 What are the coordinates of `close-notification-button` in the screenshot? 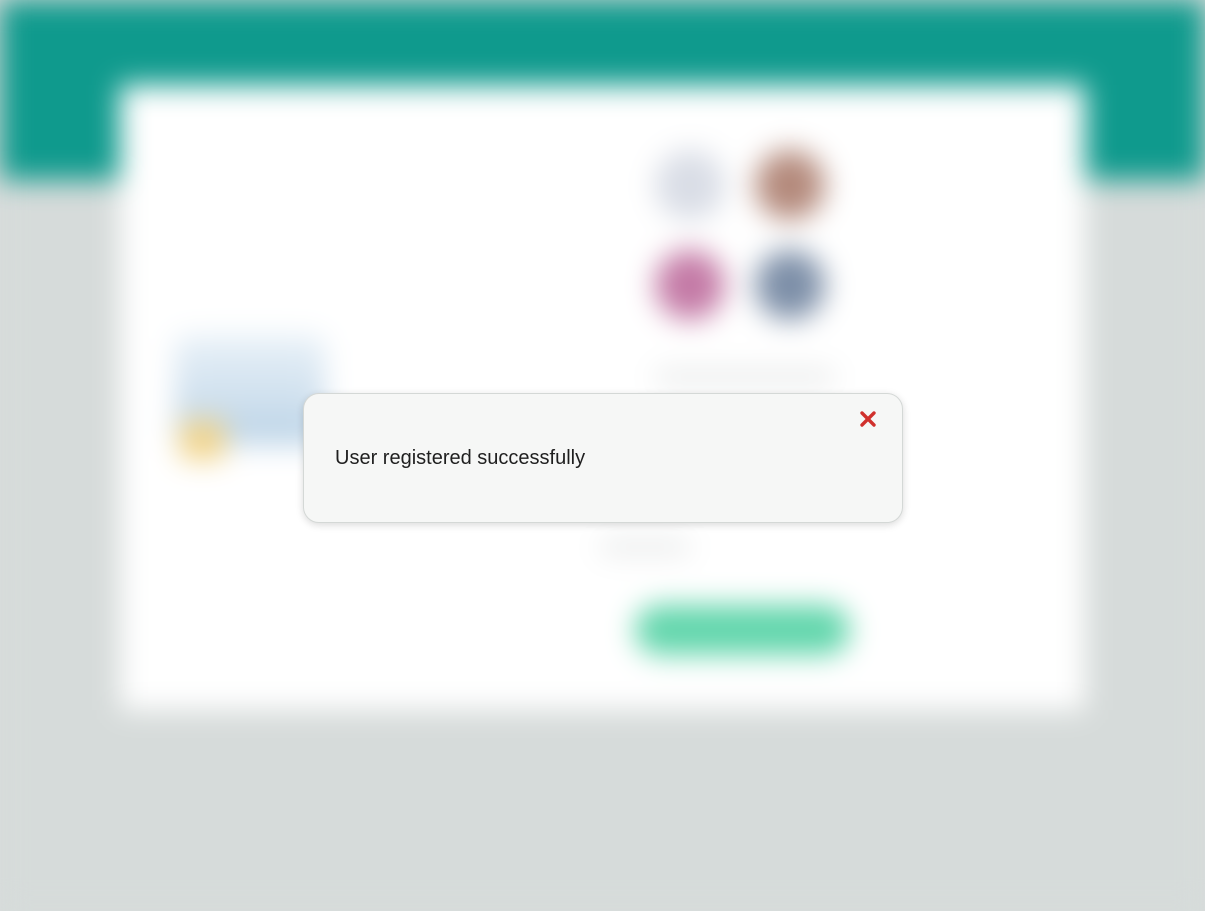 It's located at (868, 419).